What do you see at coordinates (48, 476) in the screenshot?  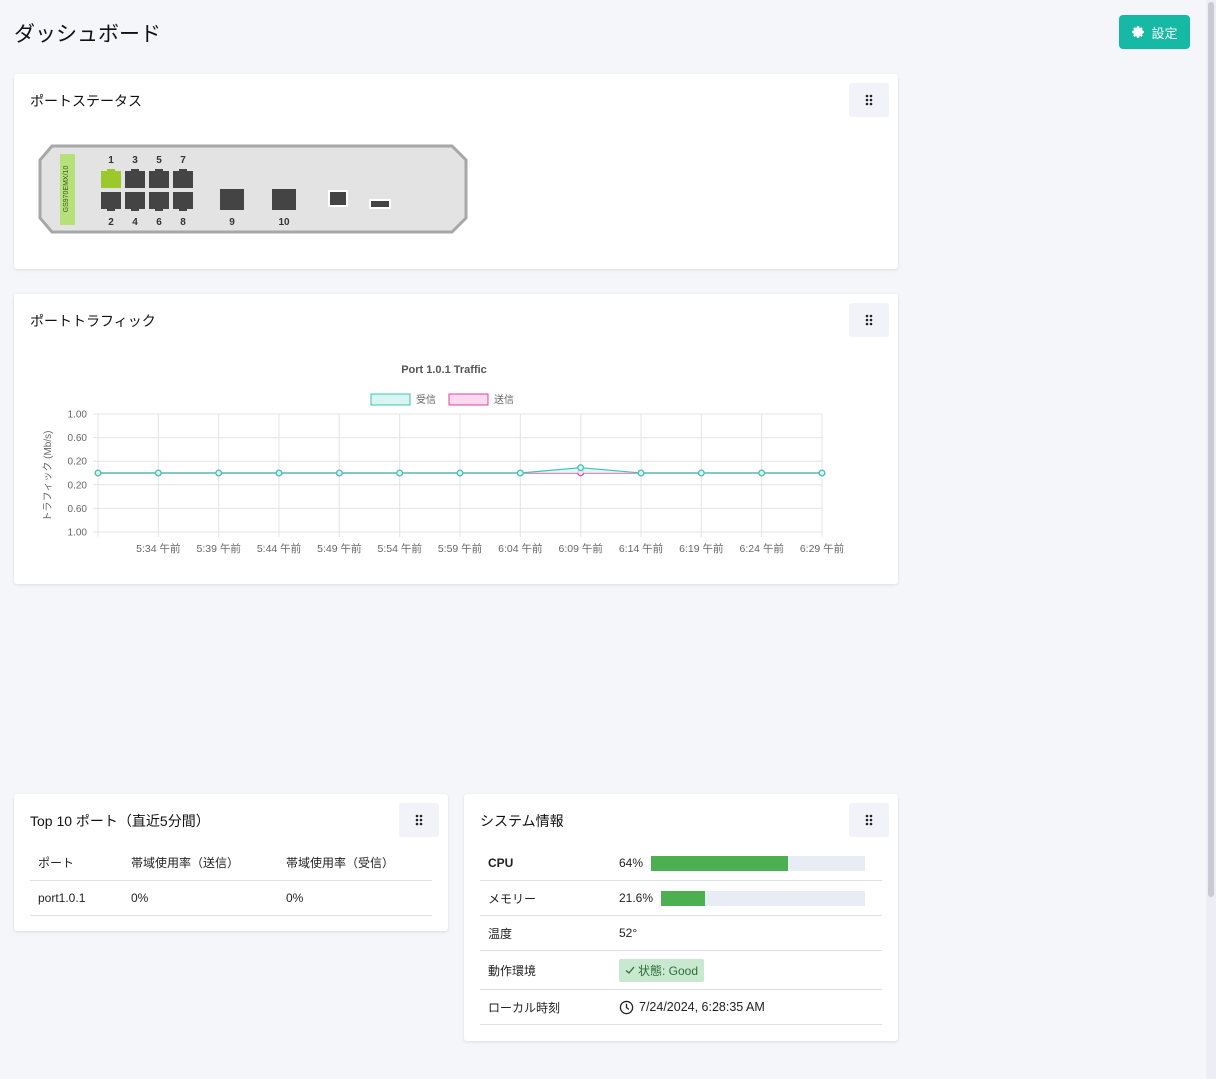 I see `y-axis-label: トラフィック (Mb/s)` at bounding box center [48, 476].